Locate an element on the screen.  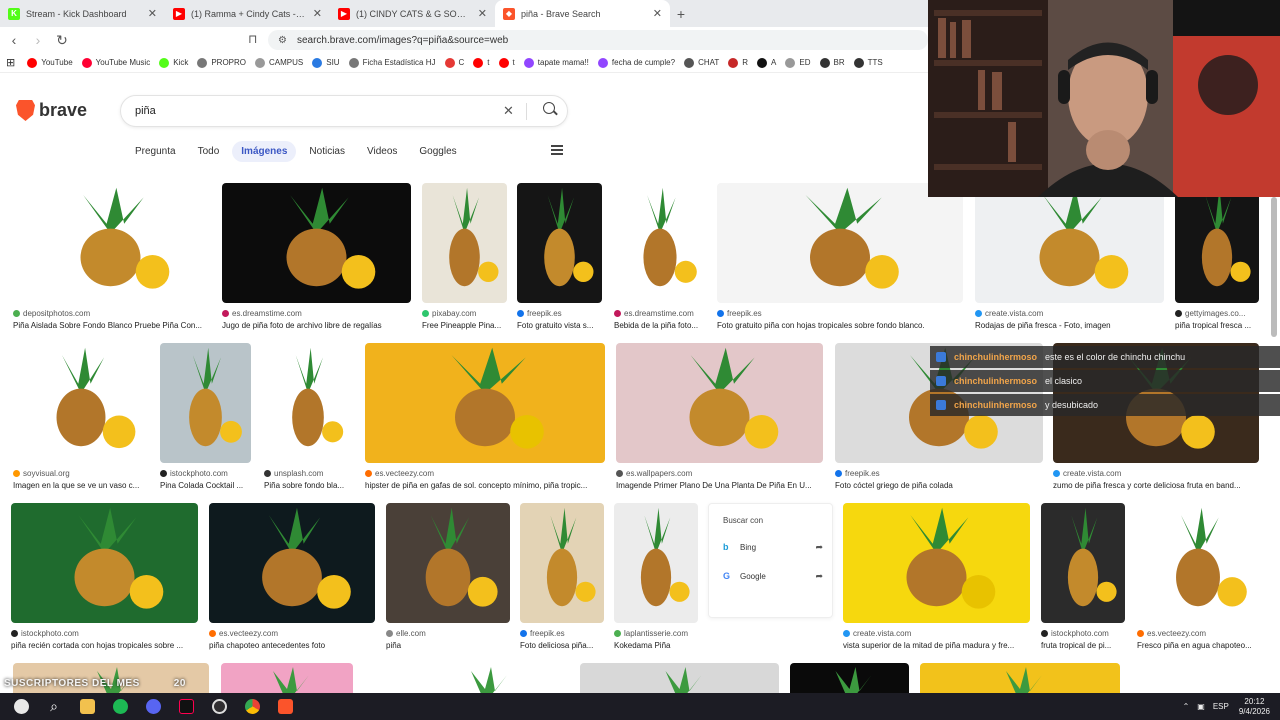
tray-apps-icon: ▣ is located at coordinates (1201, 706).